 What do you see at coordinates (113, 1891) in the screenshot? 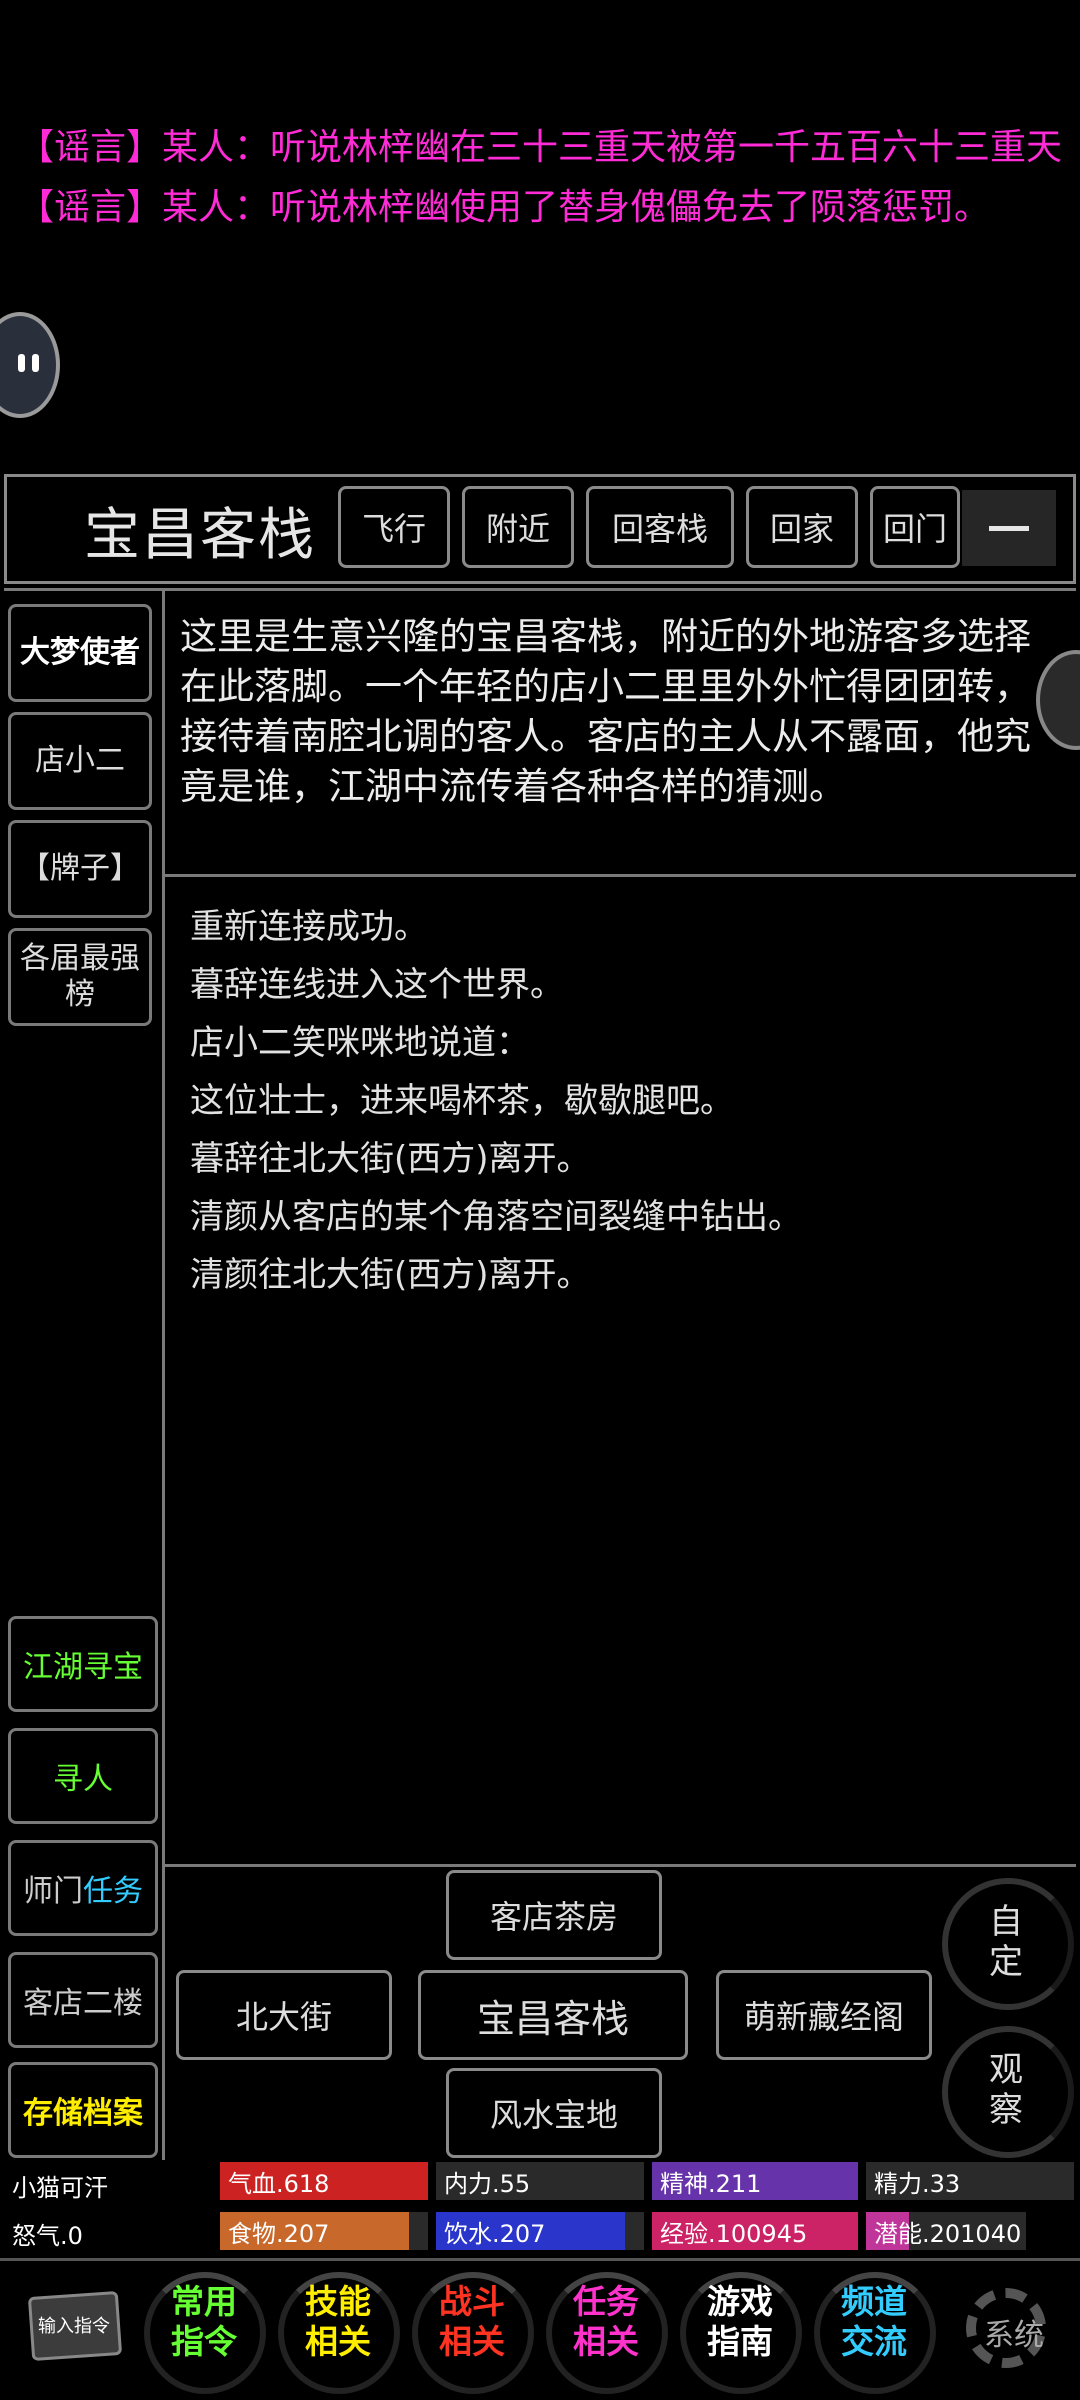
I see `sect-task-label-b: 任务` at bounding box center [113, 1891].